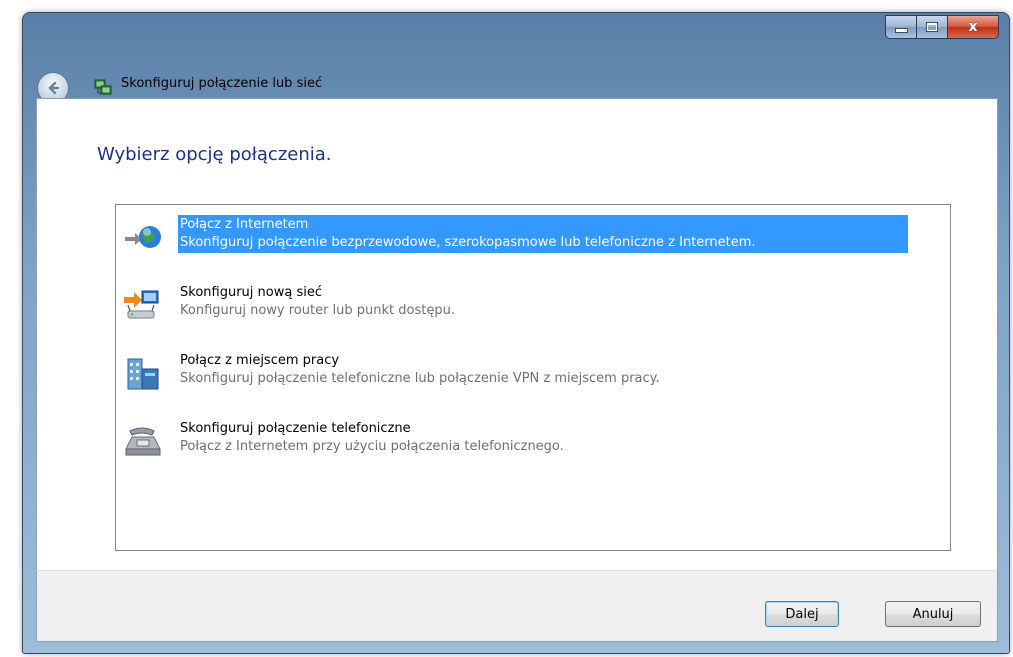  I want to click on globe-network-icon, so click(143, 237).